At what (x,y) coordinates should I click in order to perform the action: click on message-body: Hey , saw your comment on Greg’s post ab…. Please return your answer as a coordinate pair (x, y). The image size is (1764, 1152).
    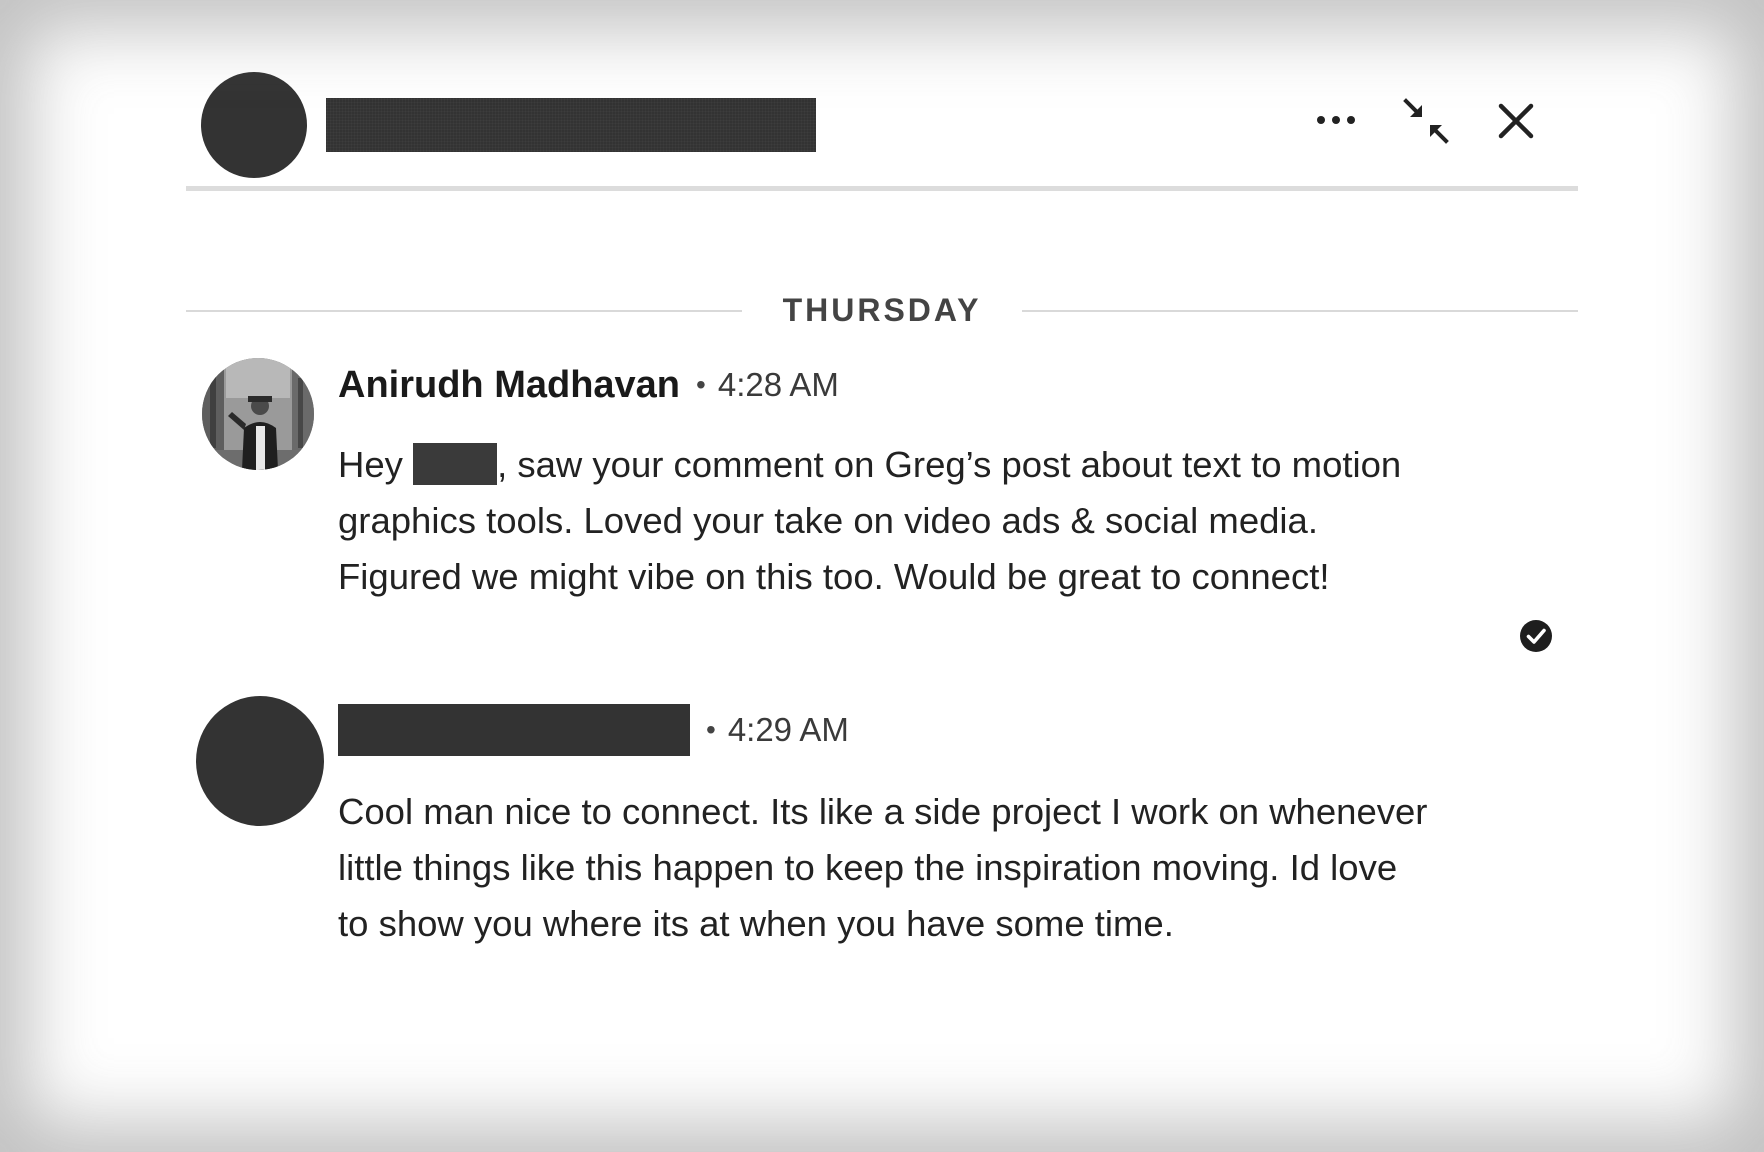
    Looking at the image, I should click on (883, 521).